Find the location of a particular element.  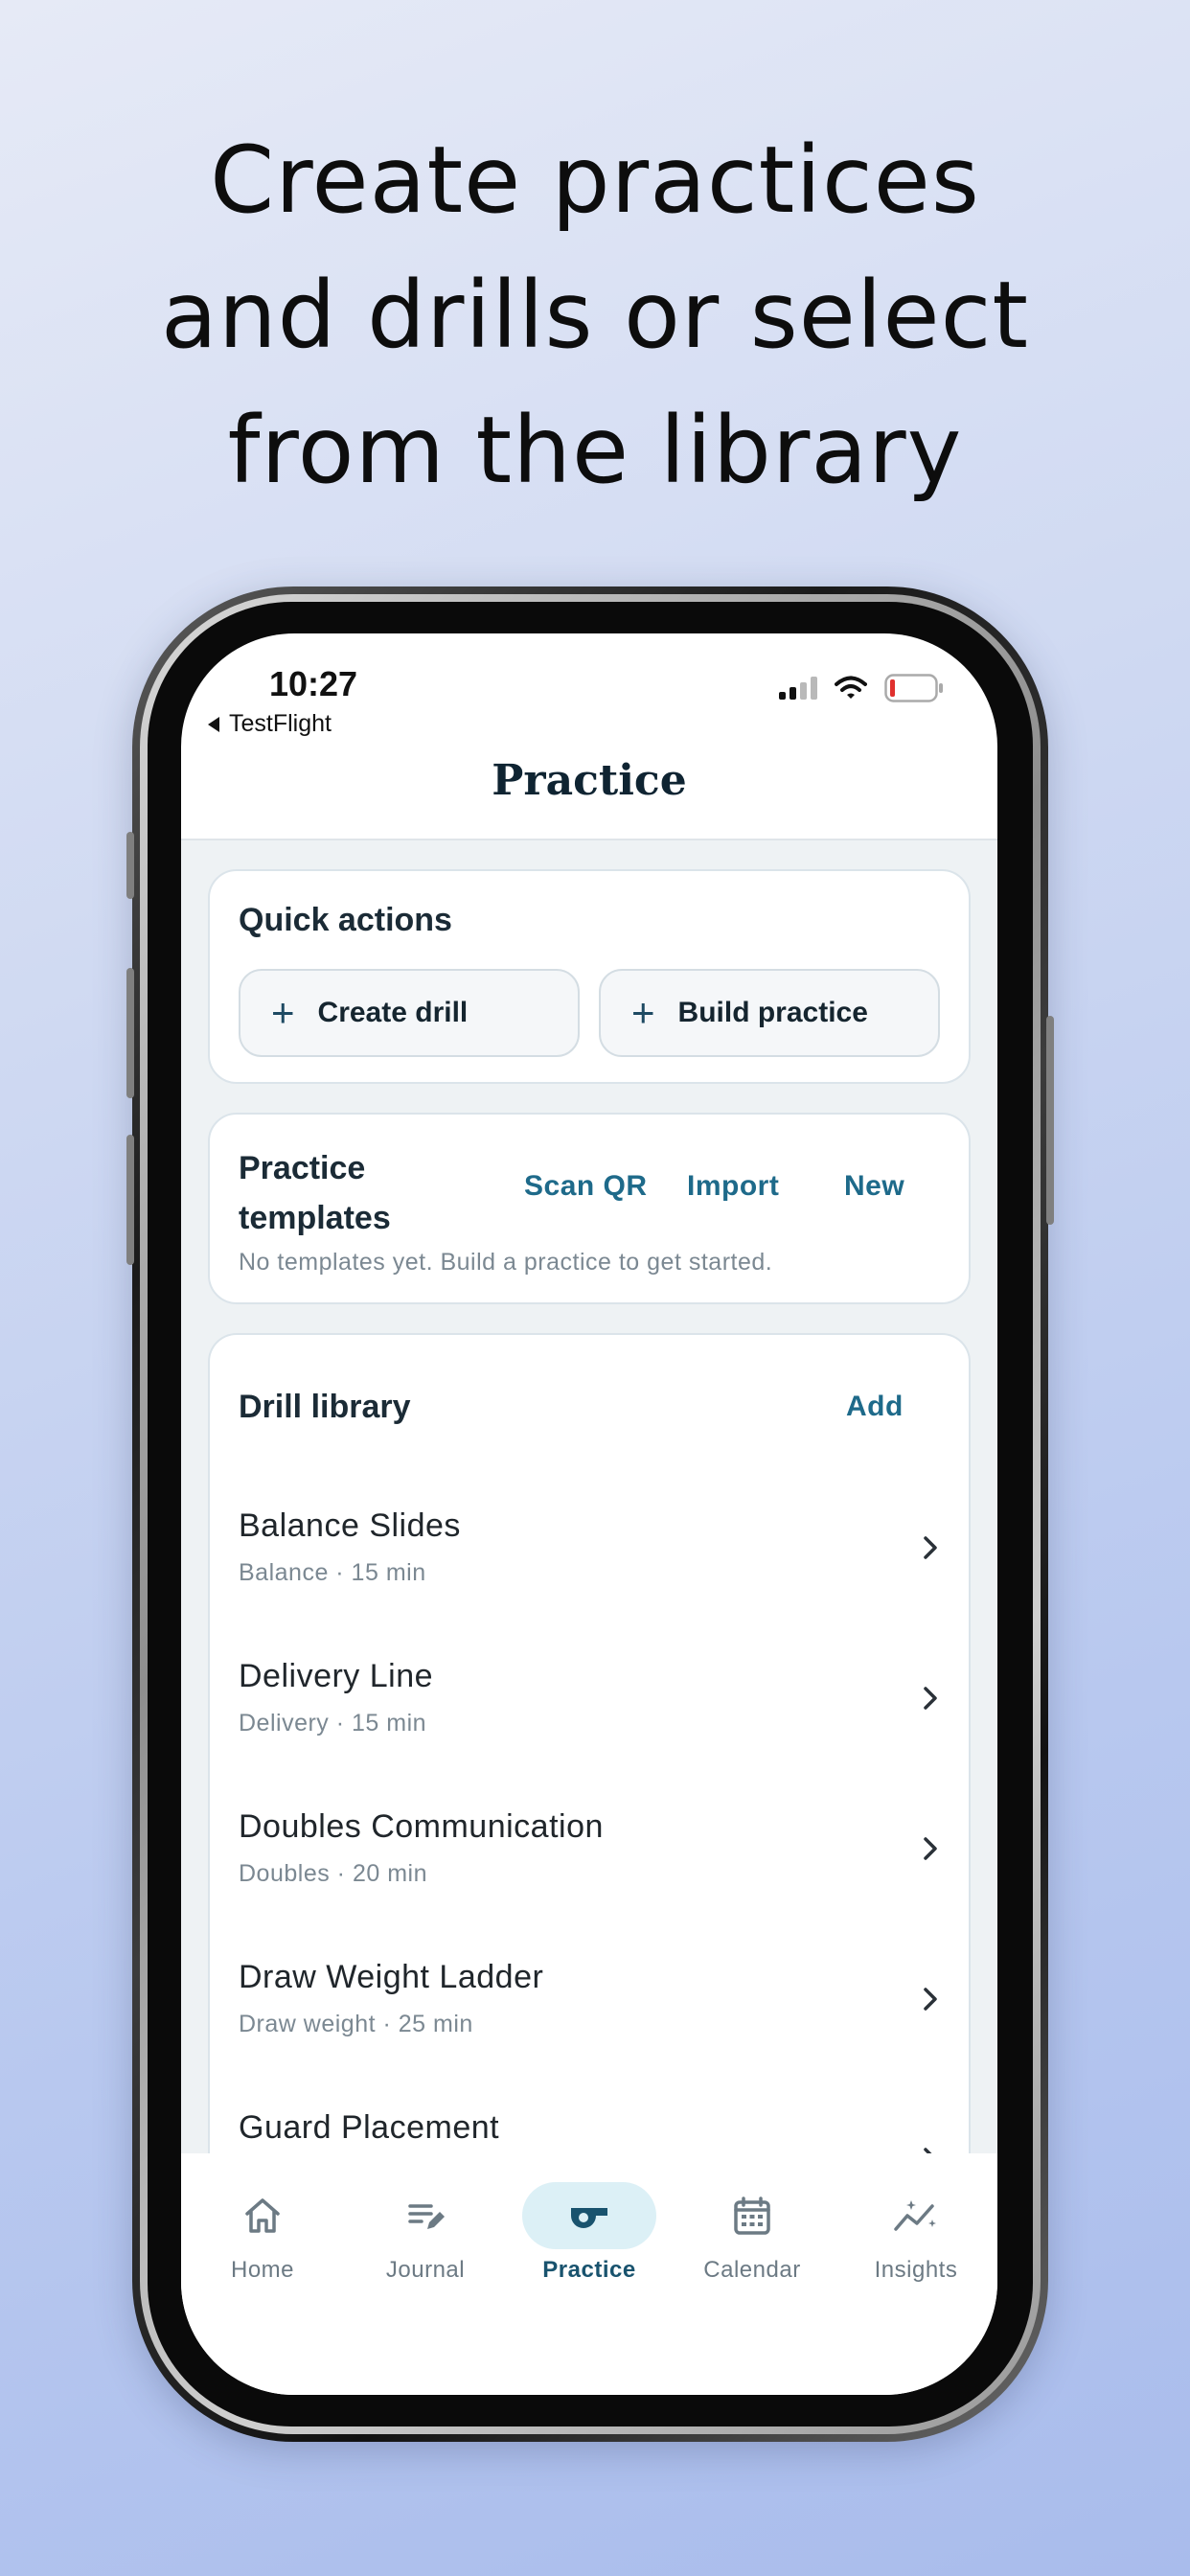

drill-name: Guard Placement is located at coordinates (370, 2127).